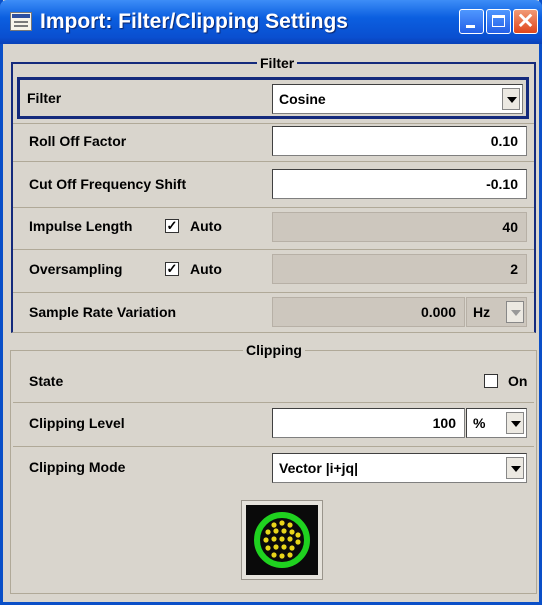 The width and height of the screenshot is (542, 605). What do you see at coordinates (206, 226) in the screenshot?
I see `impulse-auto-label: Auto` at bounding box center [206, 226].